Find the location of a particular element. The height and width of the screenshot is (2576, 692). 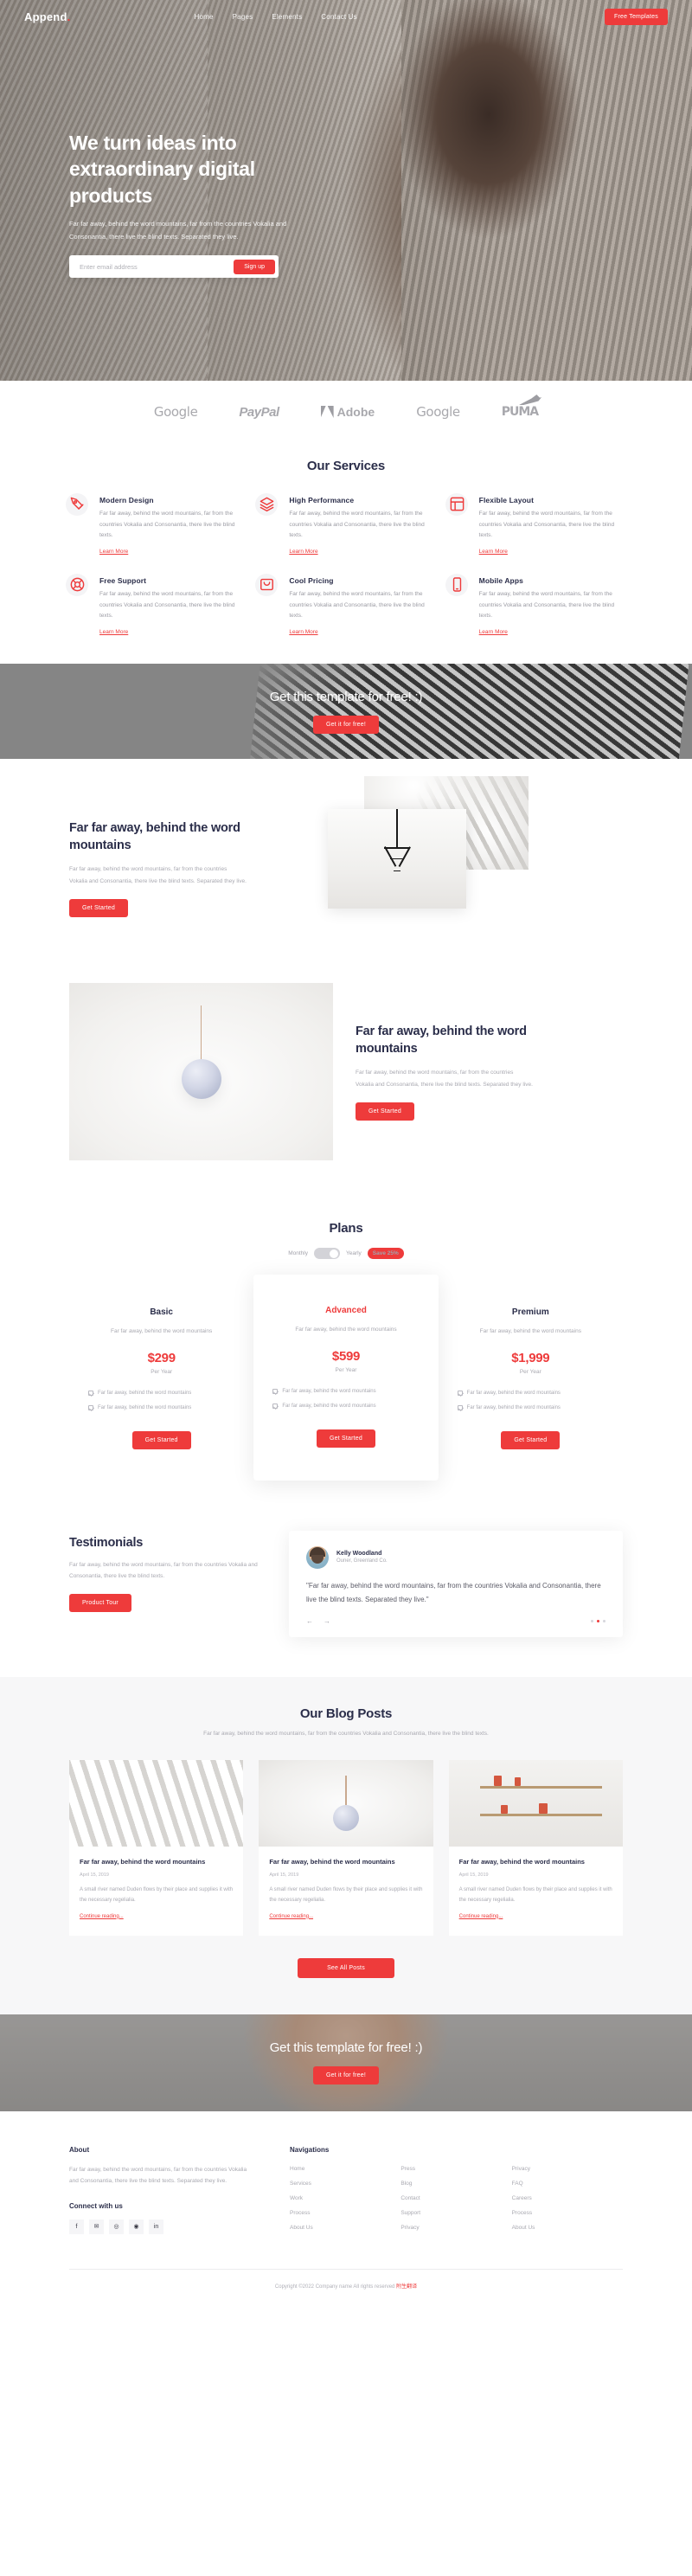

toggle-label-monthly: Monthly is located at coordinates (298, 1253).